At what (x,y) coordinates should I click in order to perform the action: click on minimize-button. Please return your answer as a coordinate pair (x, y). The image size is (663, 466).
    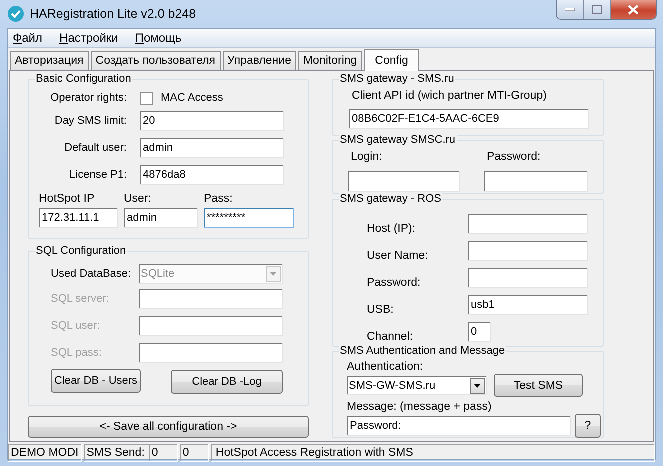
    Looking at the image, I should click on (570, 9).